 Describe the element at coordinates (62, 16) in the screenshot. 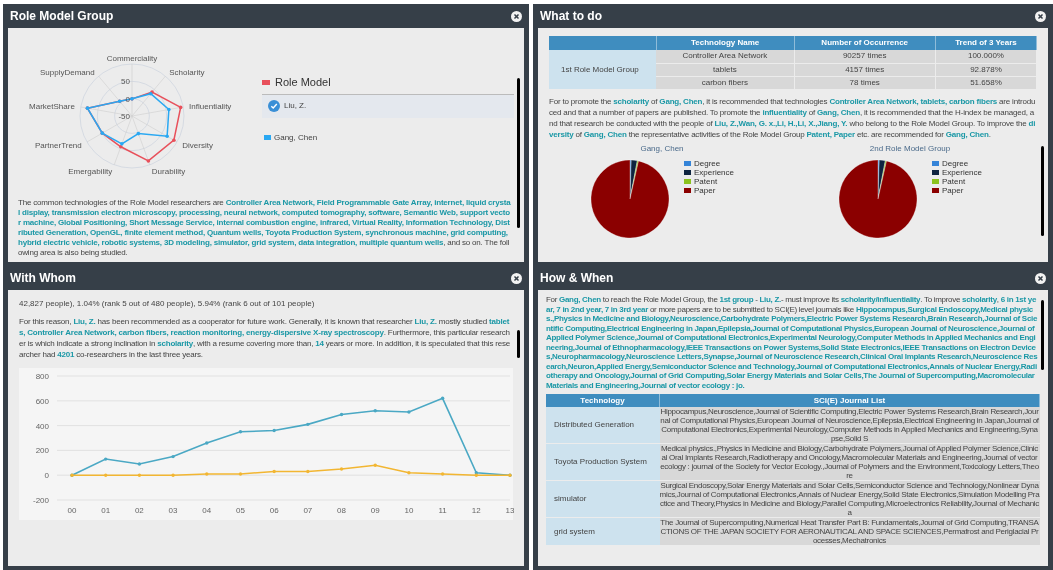

I see `panel-title: Role Model Group` at that location.